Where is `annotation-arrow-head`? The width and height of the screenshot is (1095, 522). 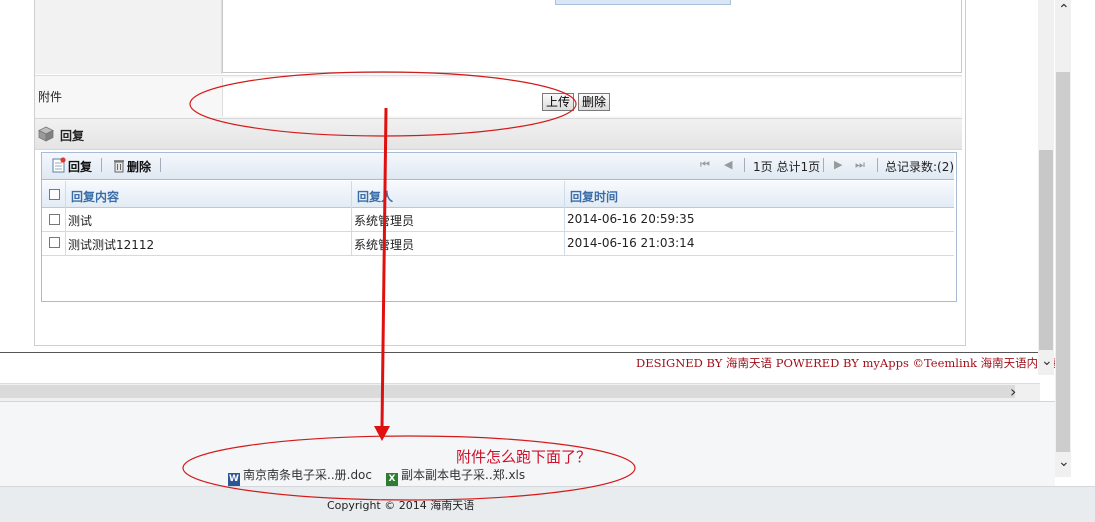
annotation-arrow-head is located at coordinates (382, 433).